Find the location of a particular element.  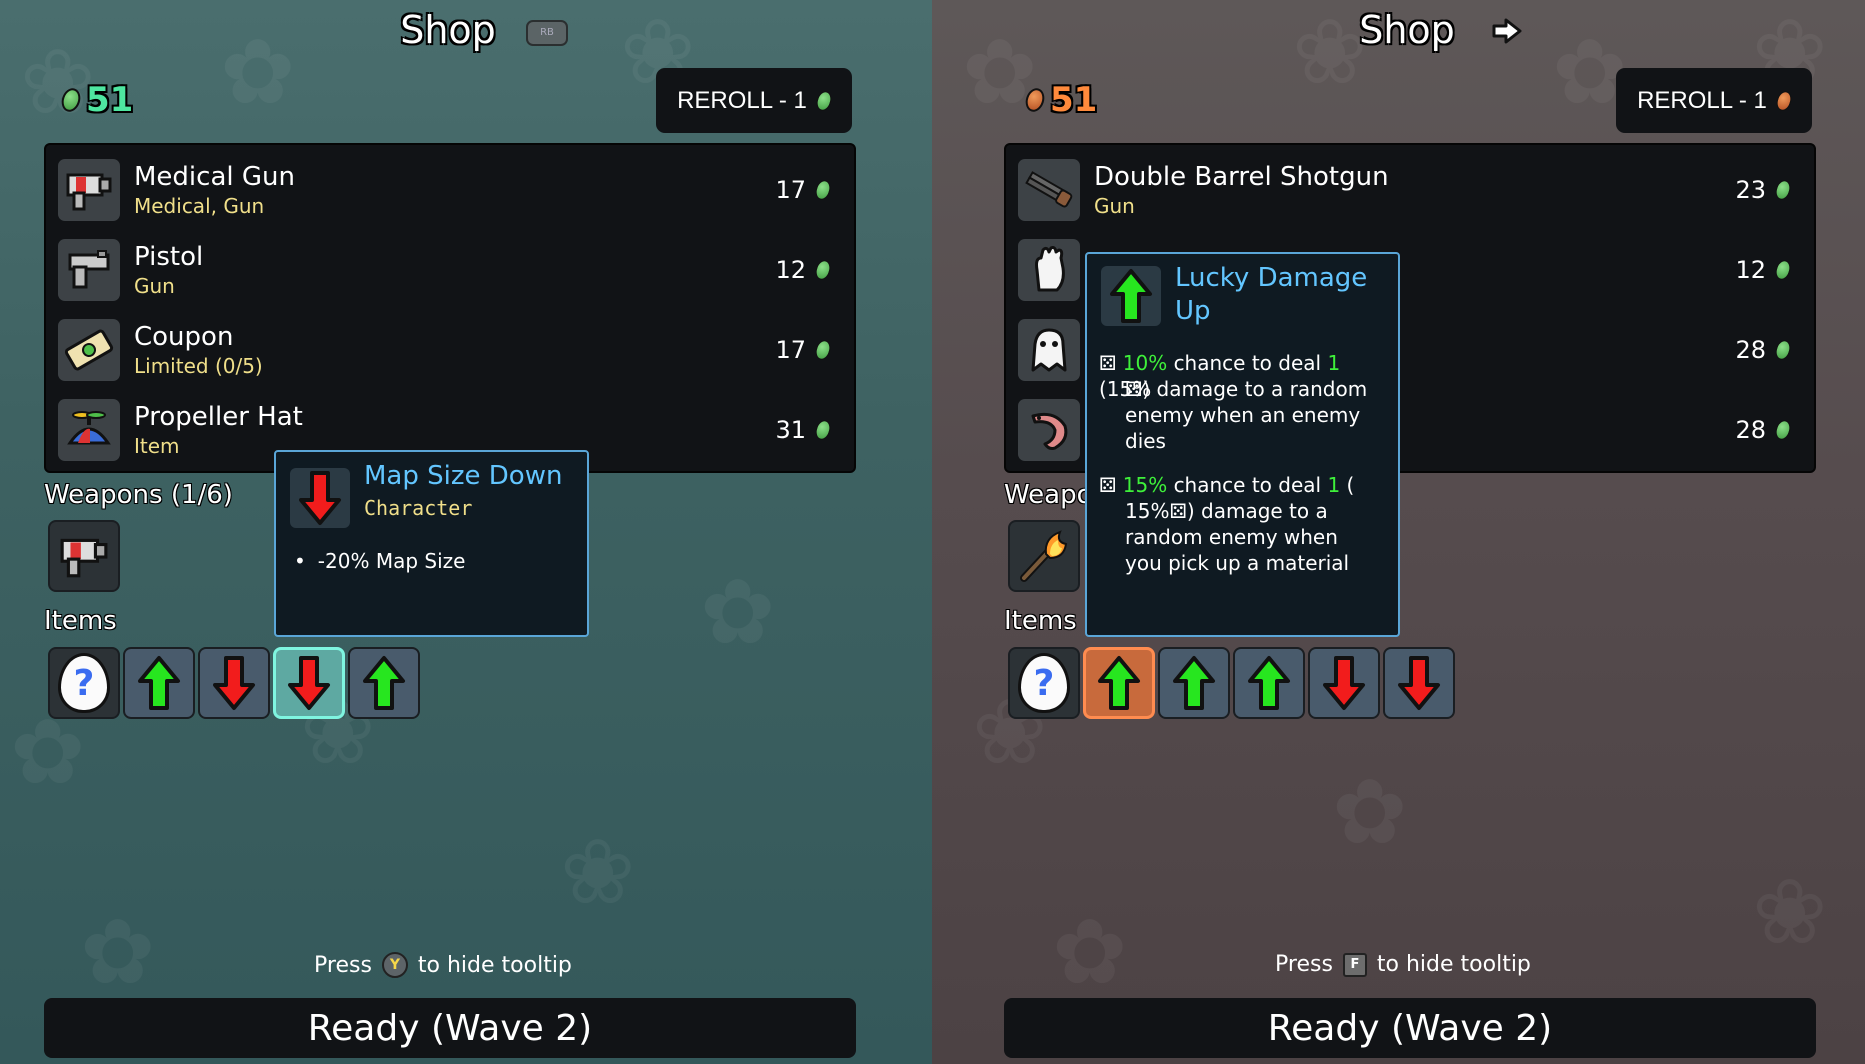

effect-text: random enemy when is located at coordinates (1231, 537).